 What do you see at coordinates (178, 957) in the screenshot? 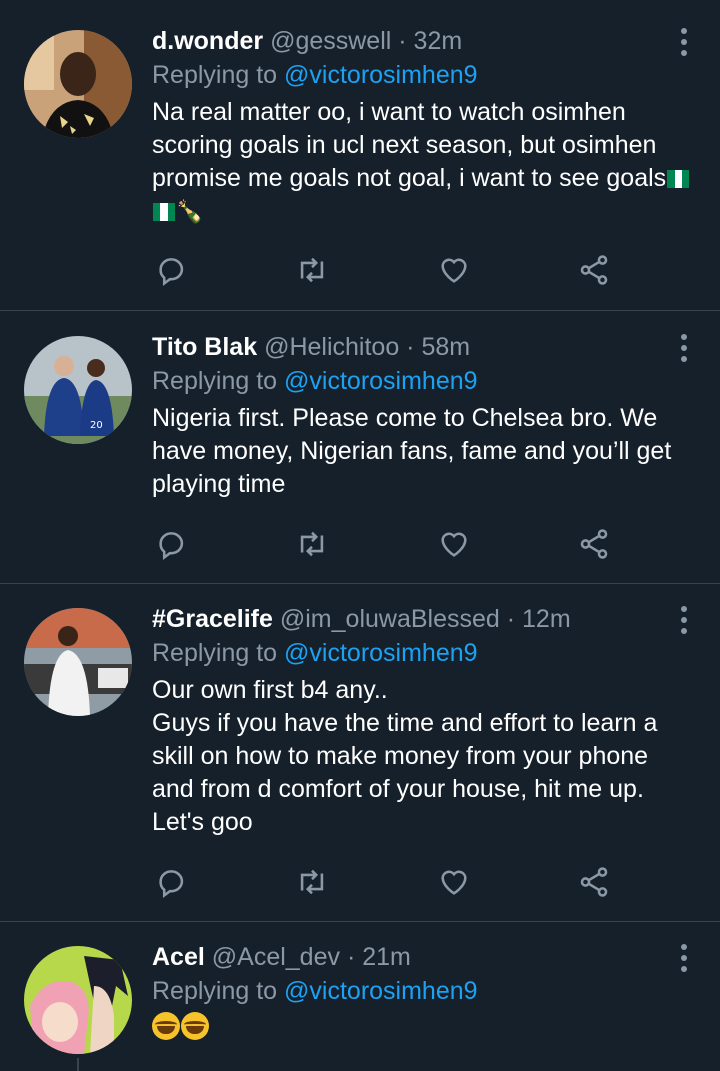
I see `display-name: Acel` at bounding box center [178, 957].